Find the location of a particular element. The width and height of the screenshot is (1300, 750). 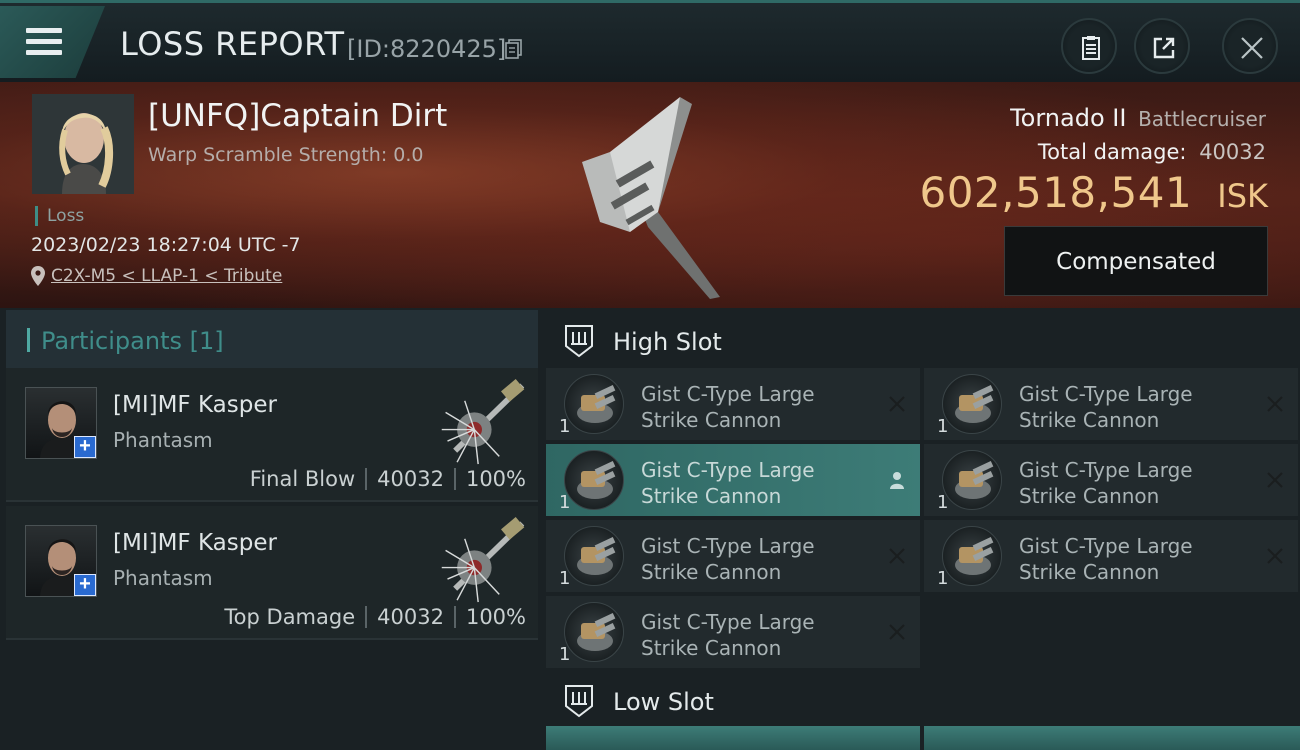

menu-icon is located at coordinates (44, 42).